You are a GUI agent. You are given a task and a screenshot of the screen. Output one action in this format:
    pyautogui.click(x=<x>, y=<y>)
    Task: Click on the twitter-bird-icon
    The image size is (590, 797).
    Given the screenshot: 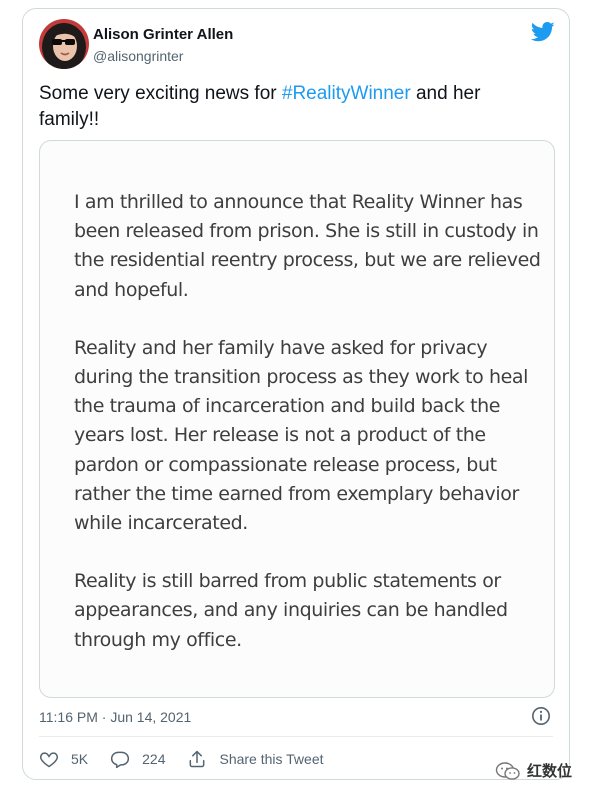 What is the action you would take?
    pyautogui.click(x=542, y=32)
    